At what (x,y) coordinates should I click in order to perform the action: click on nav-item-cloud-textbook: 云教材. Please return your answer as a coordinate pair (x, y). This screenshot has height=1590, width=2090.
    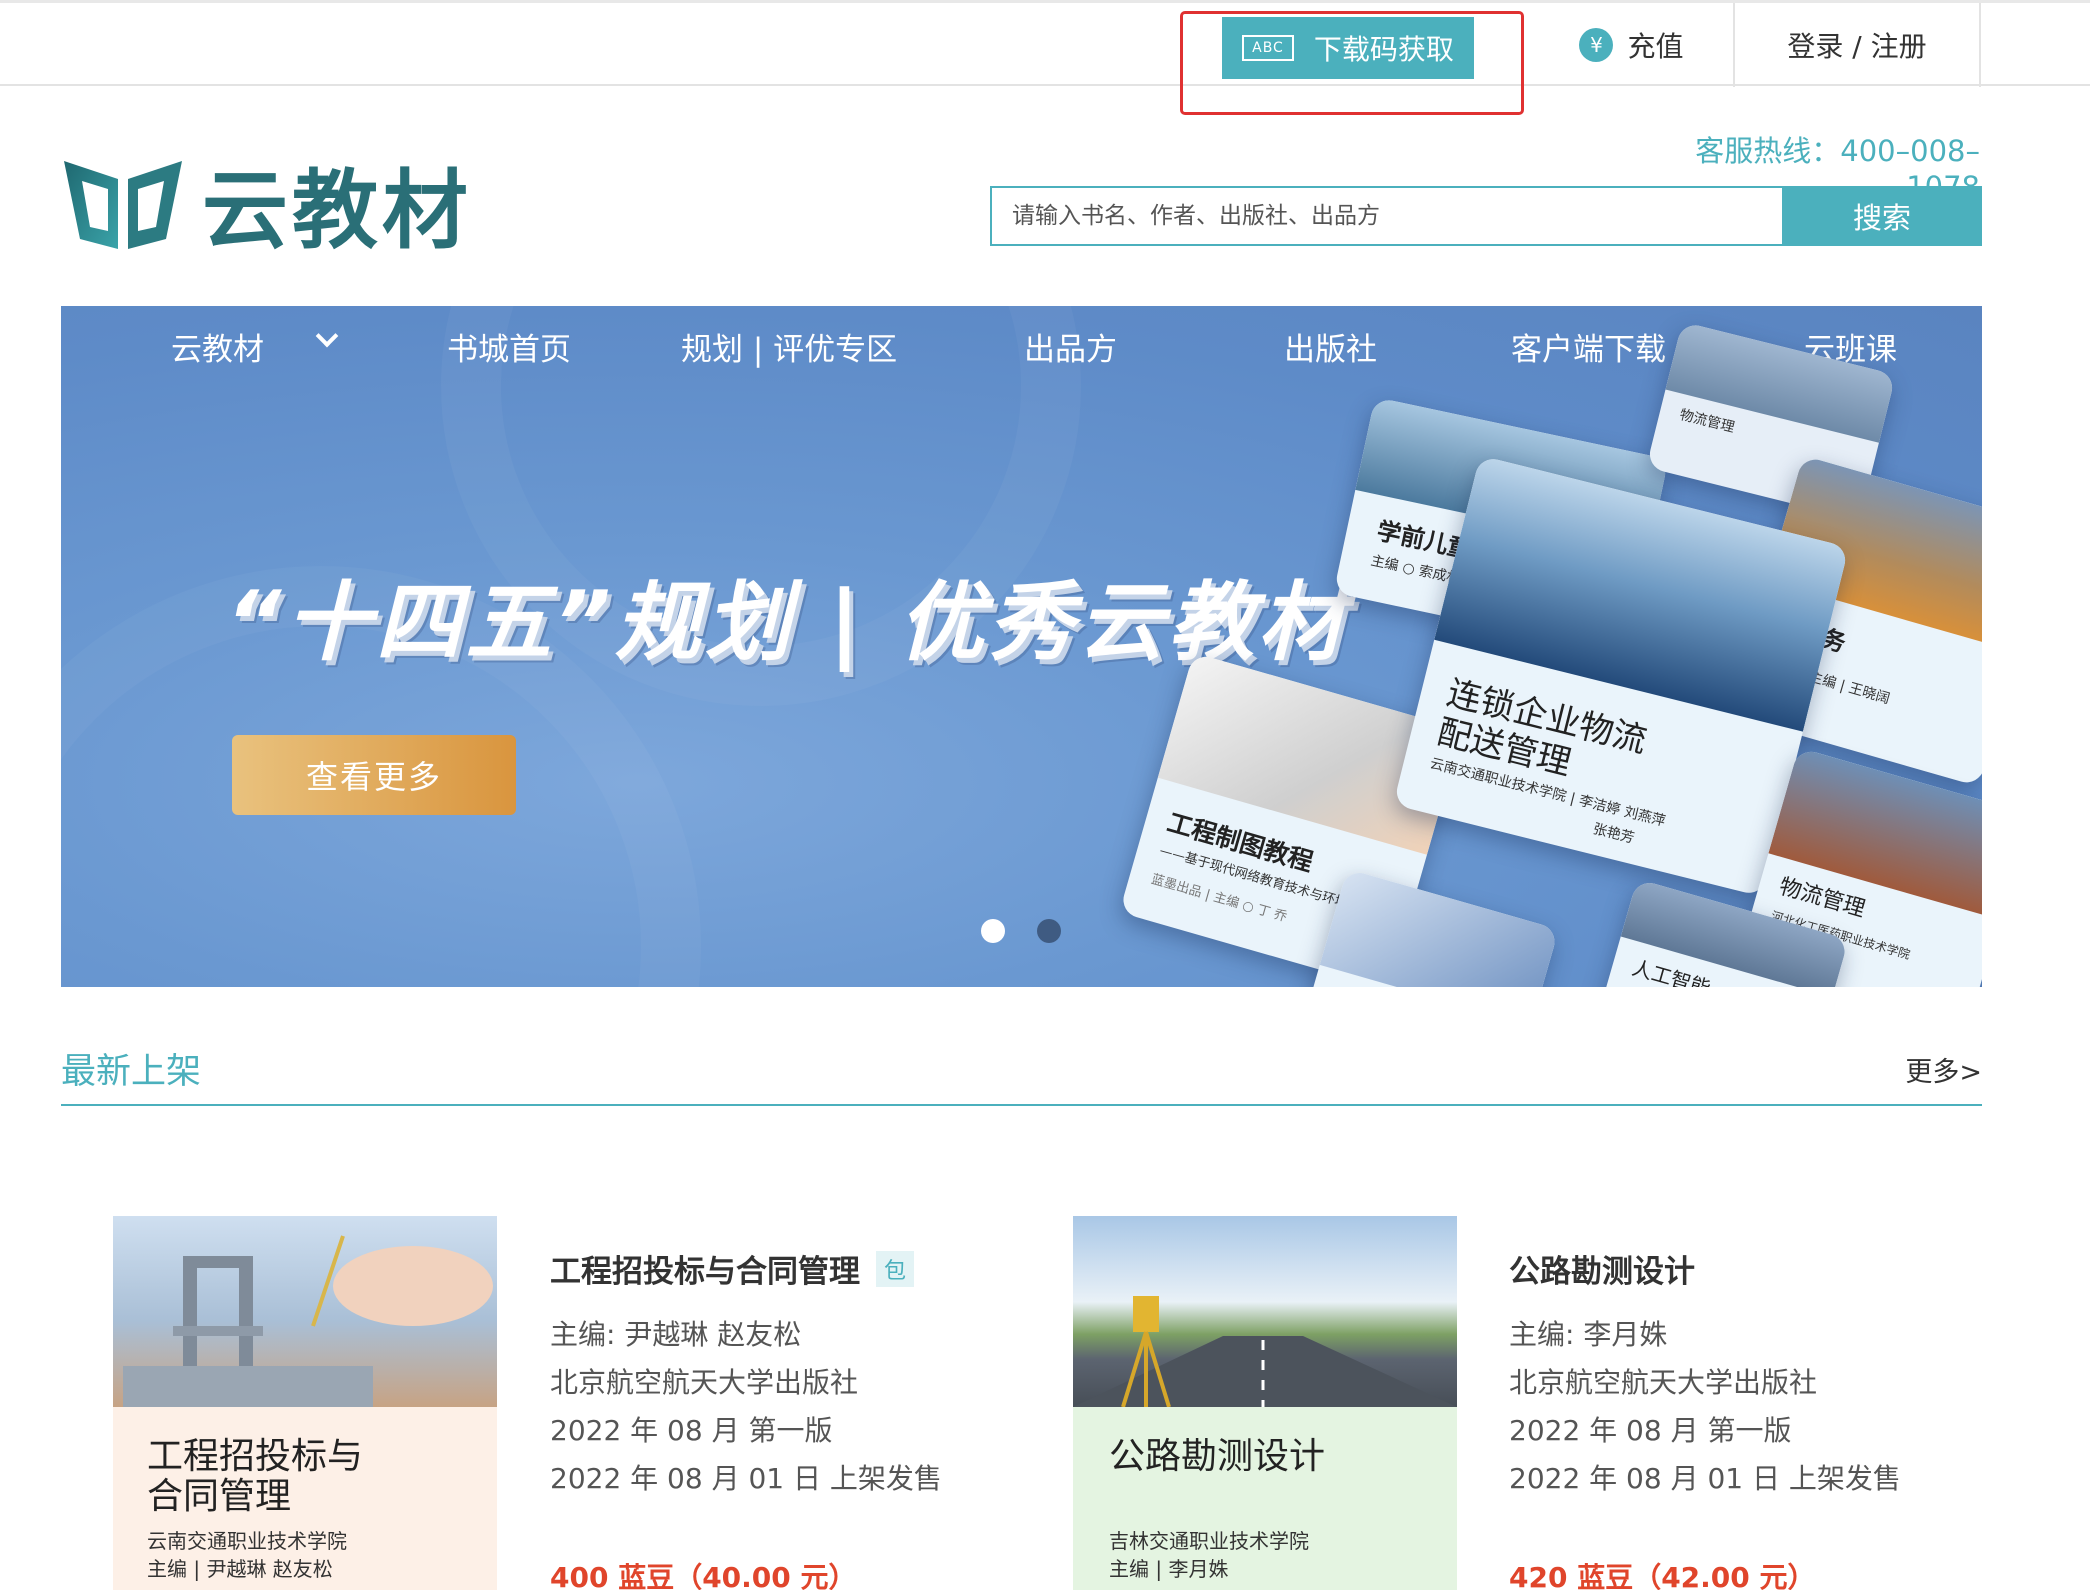
    Looking at the image, I should click on (217, 346).